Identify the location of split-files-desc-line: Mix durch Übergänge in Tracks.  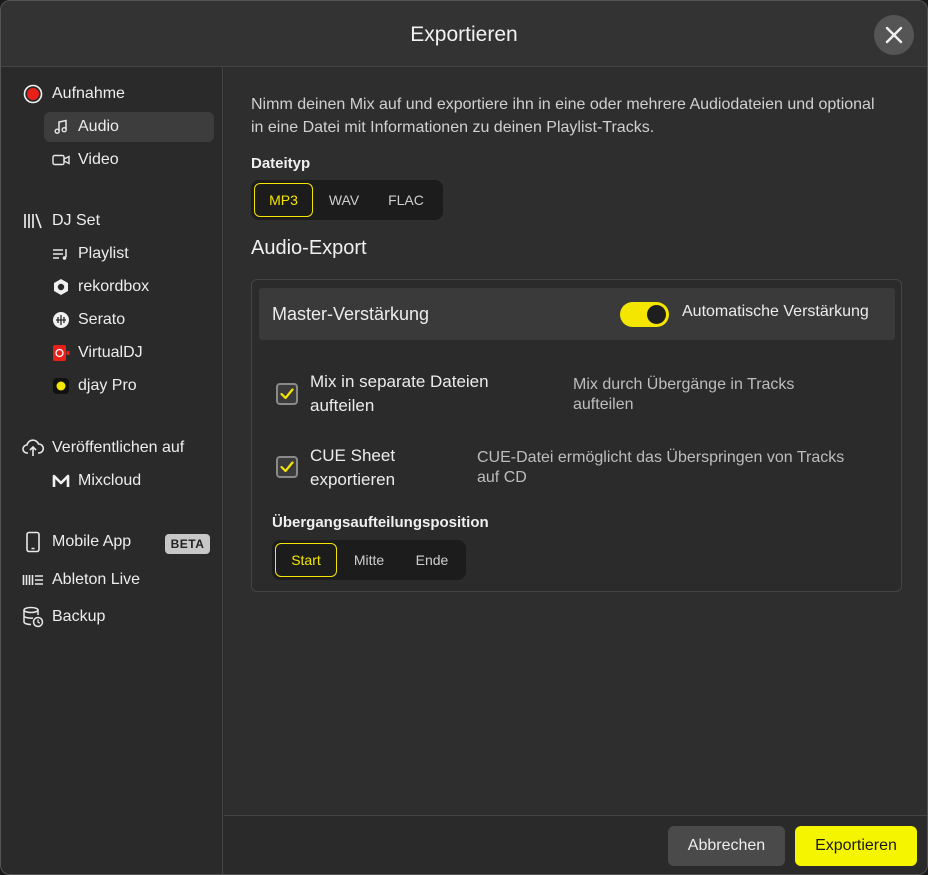
(684, 384).